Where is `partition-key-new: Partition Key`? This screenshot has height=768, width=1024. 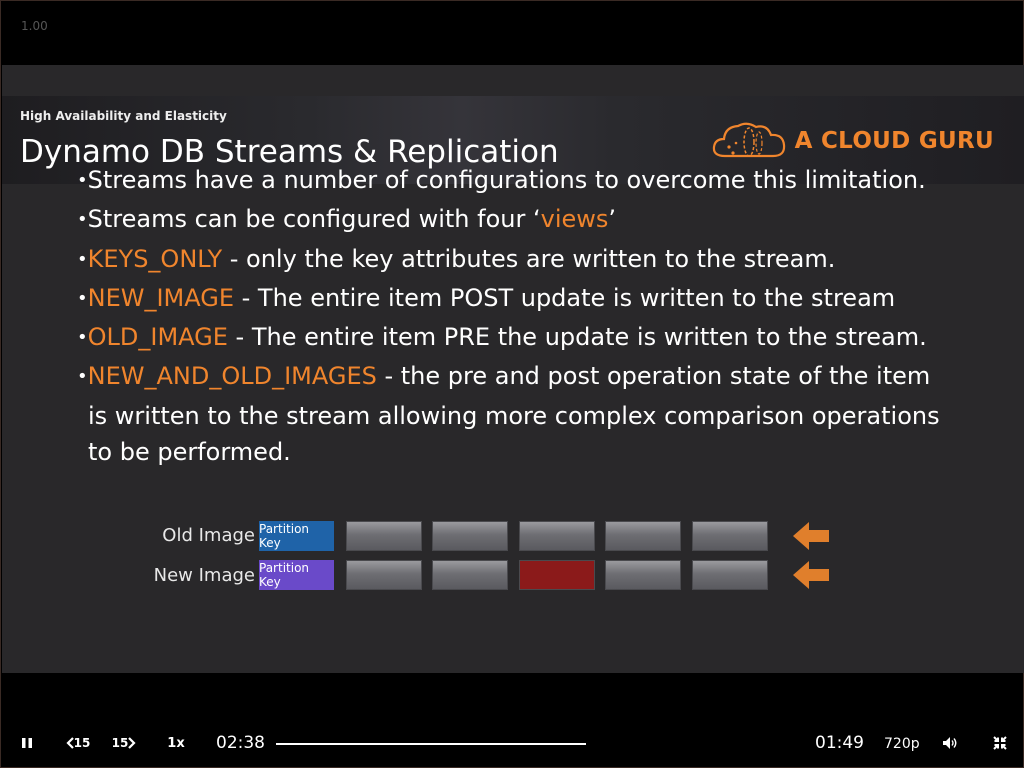 partition-key-new: Partition Key is located at coordinates (296, 575).